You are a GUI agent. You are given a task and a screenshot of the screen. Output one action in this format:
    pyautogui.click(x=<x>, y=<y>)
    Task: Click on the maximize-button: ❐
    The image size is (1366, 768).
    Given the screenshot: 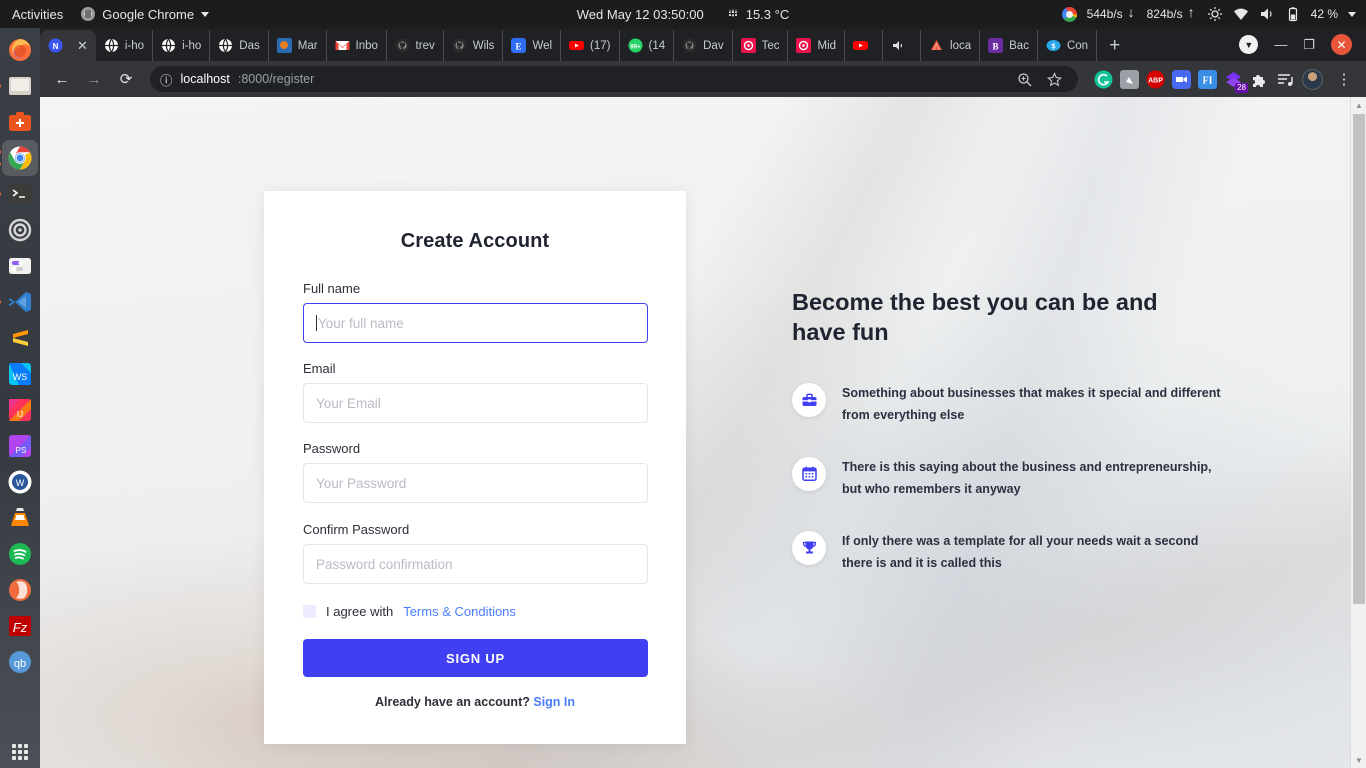 What is the action you would take?
    pyautogui.click(x=1309, y=45)
    